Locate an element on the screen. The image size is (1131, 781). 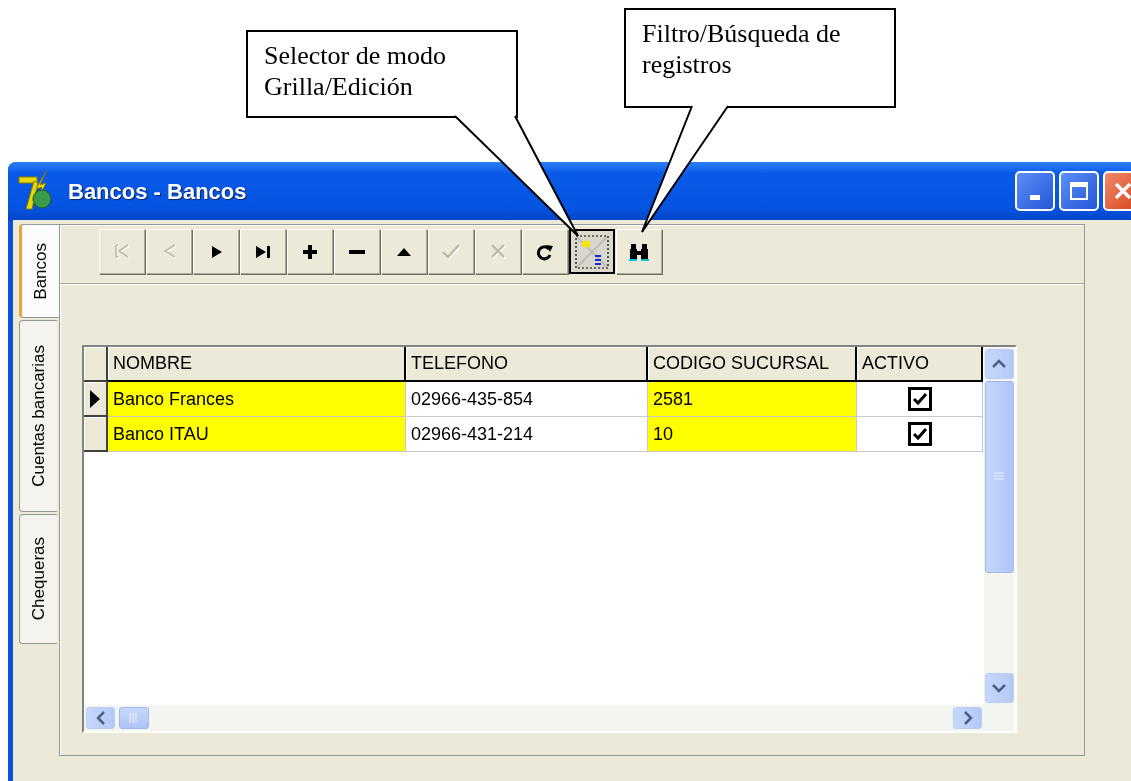
close-button is located at coordinates (1117, 191).